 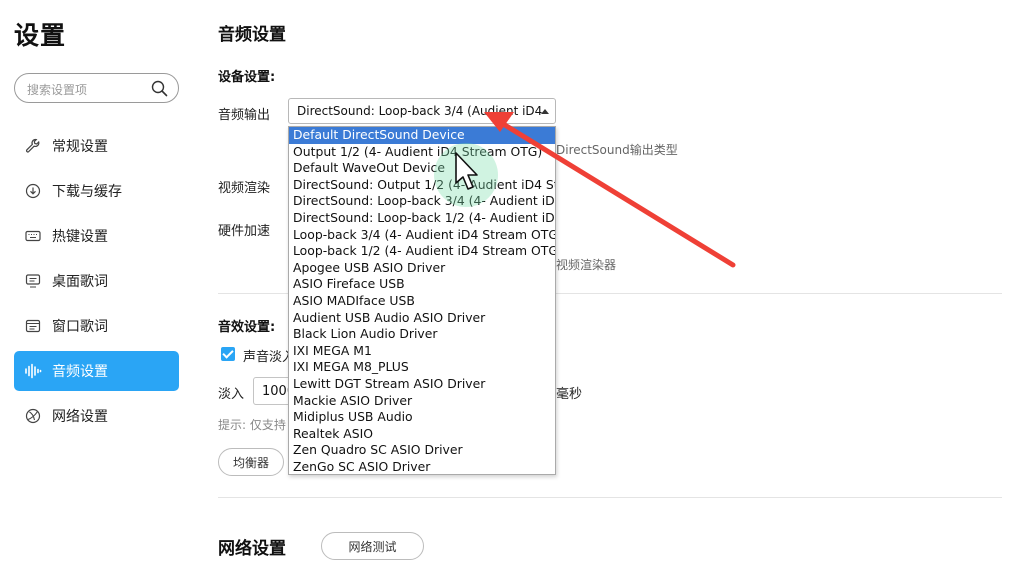 I want to click on audio-output-label: 音频输出, so click(x=244, y=115).